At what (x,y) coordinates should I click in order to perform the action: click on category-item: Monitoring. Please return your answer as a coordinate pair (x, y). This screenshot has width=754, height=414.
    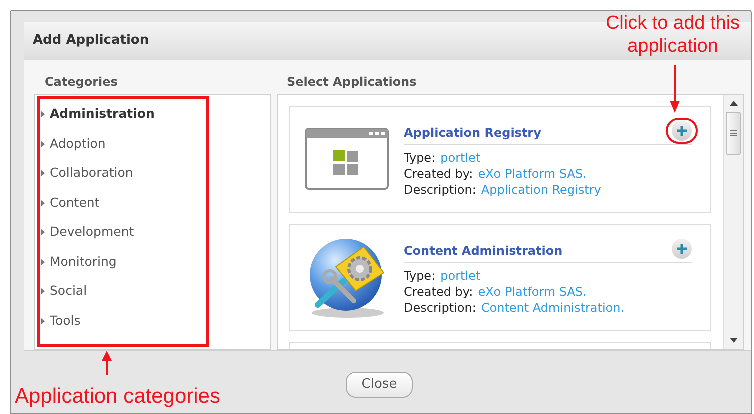
    Looking at the image, I should click on (83, 262).